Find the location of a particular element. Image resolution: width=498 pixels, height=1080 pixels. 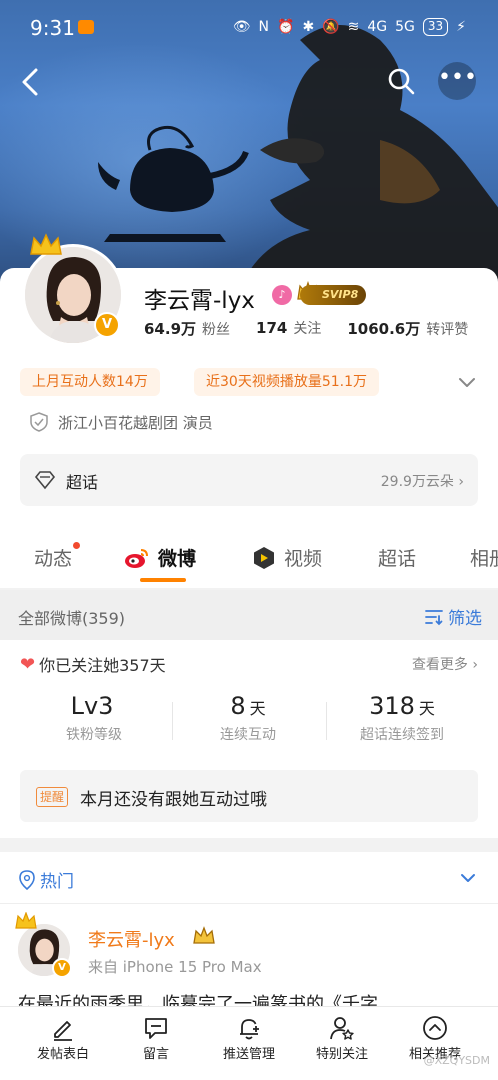

super-topic-row: 超话 29.9万云朵 › is located at coordinates (249, 480).